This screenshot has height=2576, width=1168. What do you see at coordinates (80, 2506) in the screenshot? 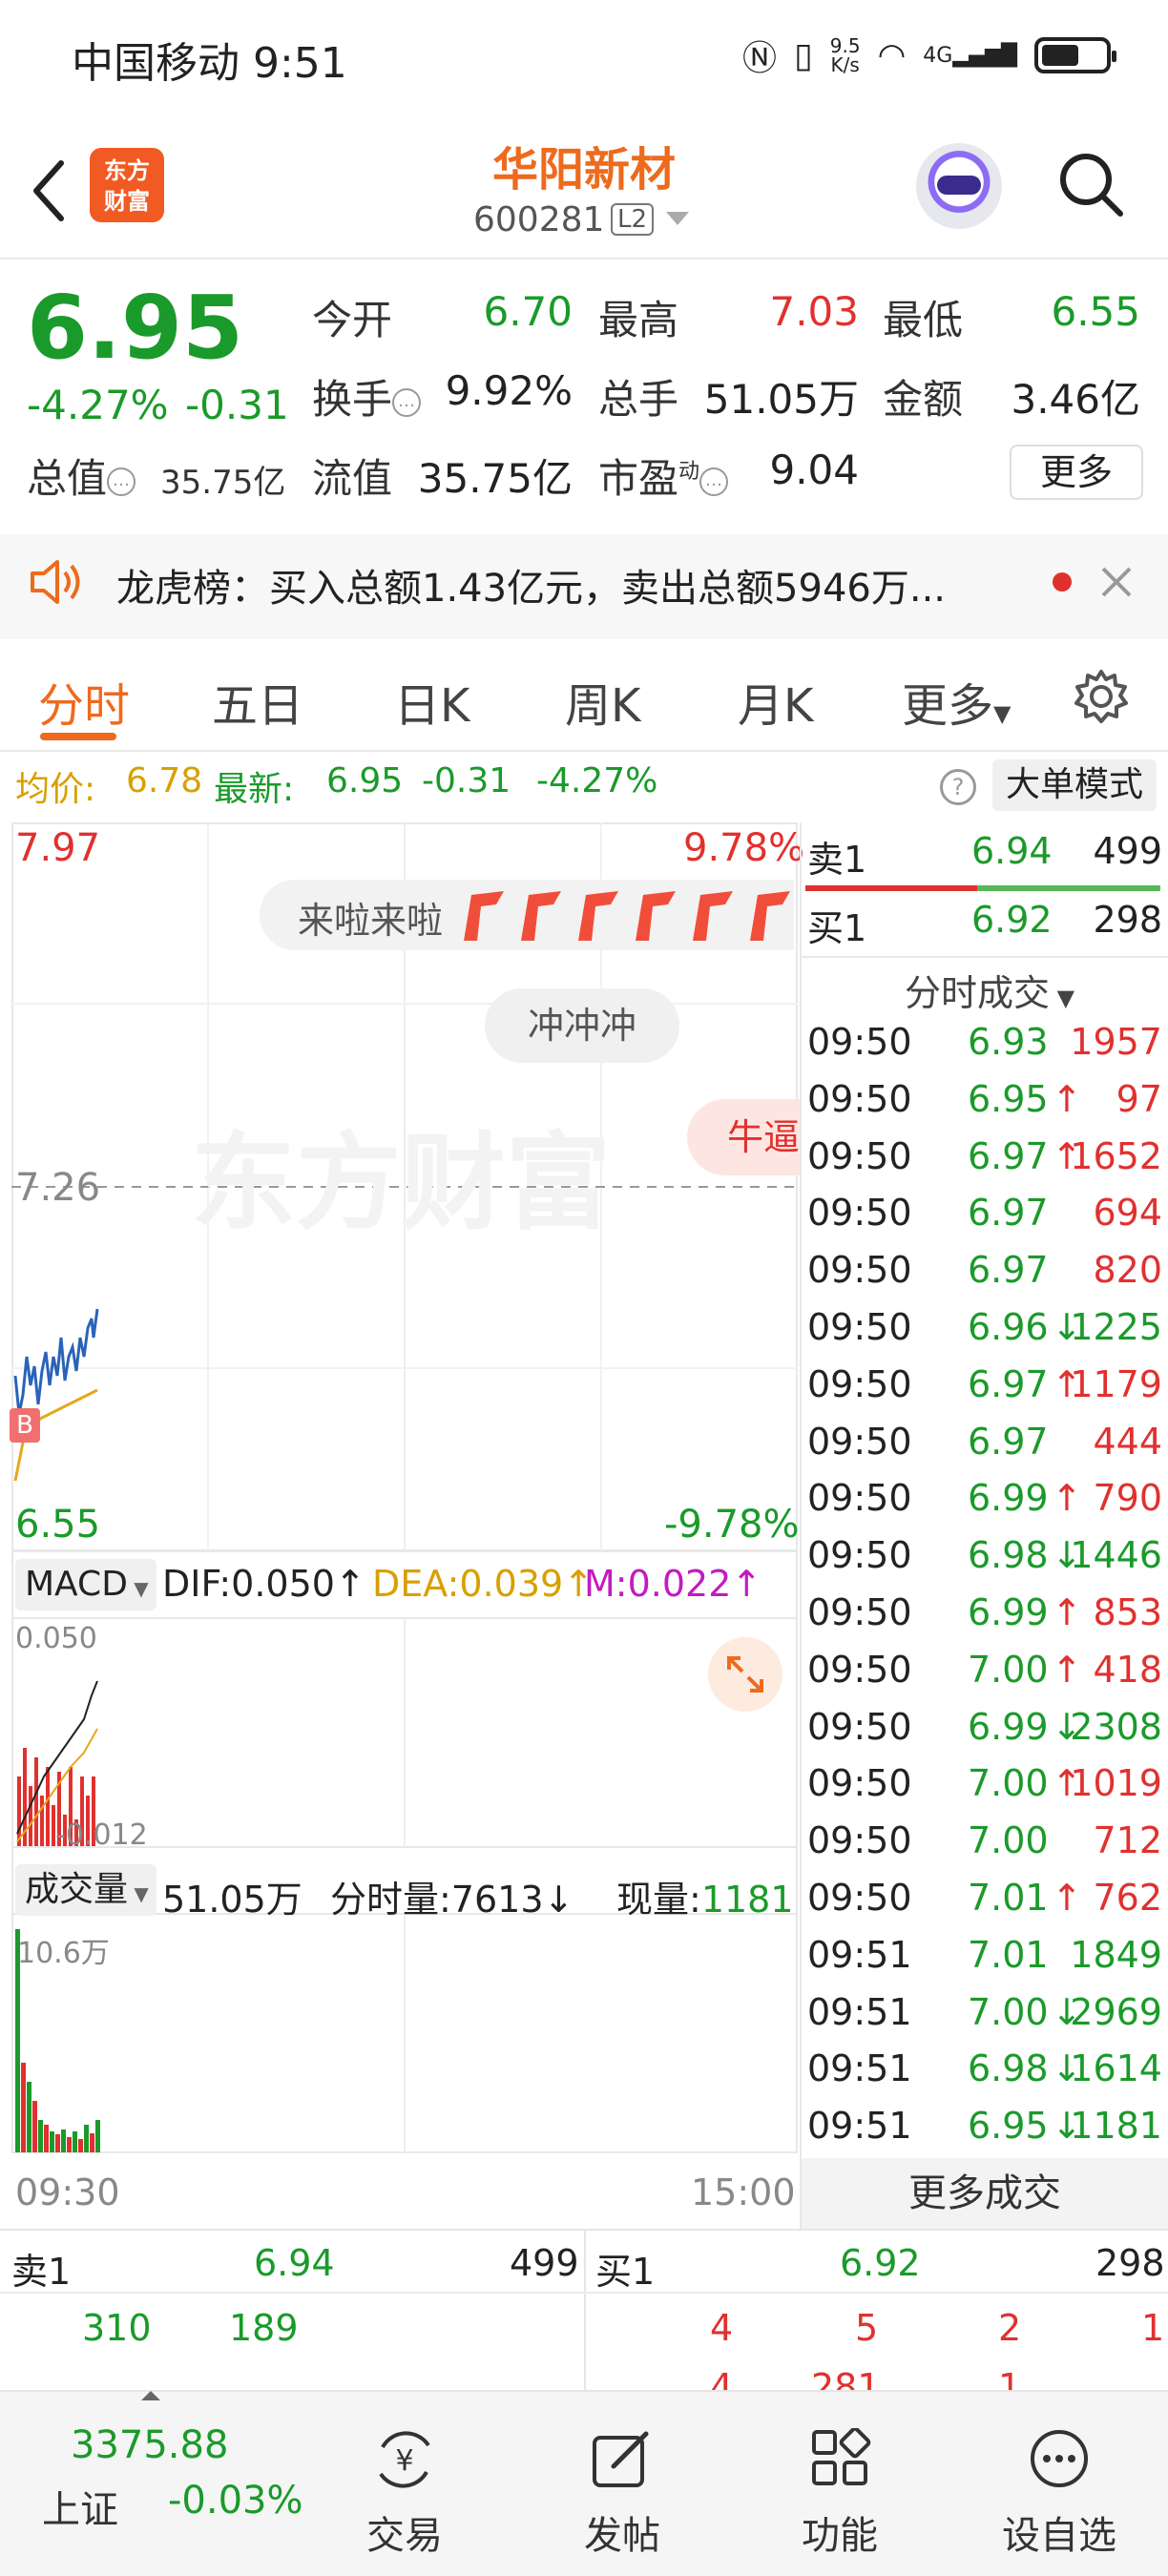
I see `index-name: 上证` at bounding box center [80, 2506].